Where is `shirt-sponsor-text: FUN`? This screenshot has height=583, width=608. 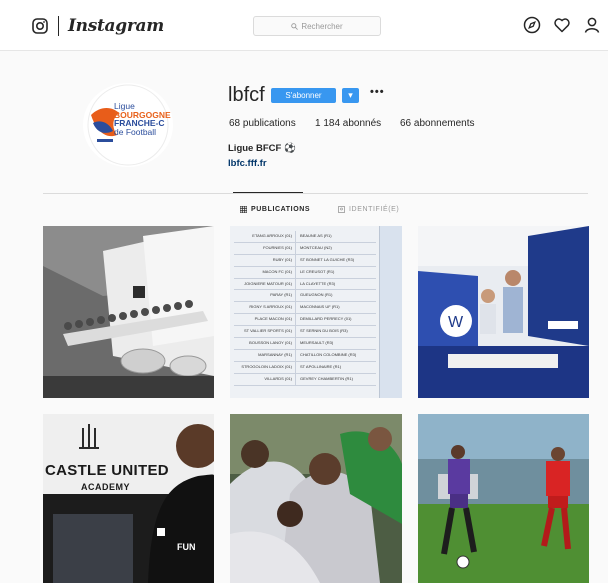 shirt-sponsor-text: FUN is located at coordinates (186, 547).